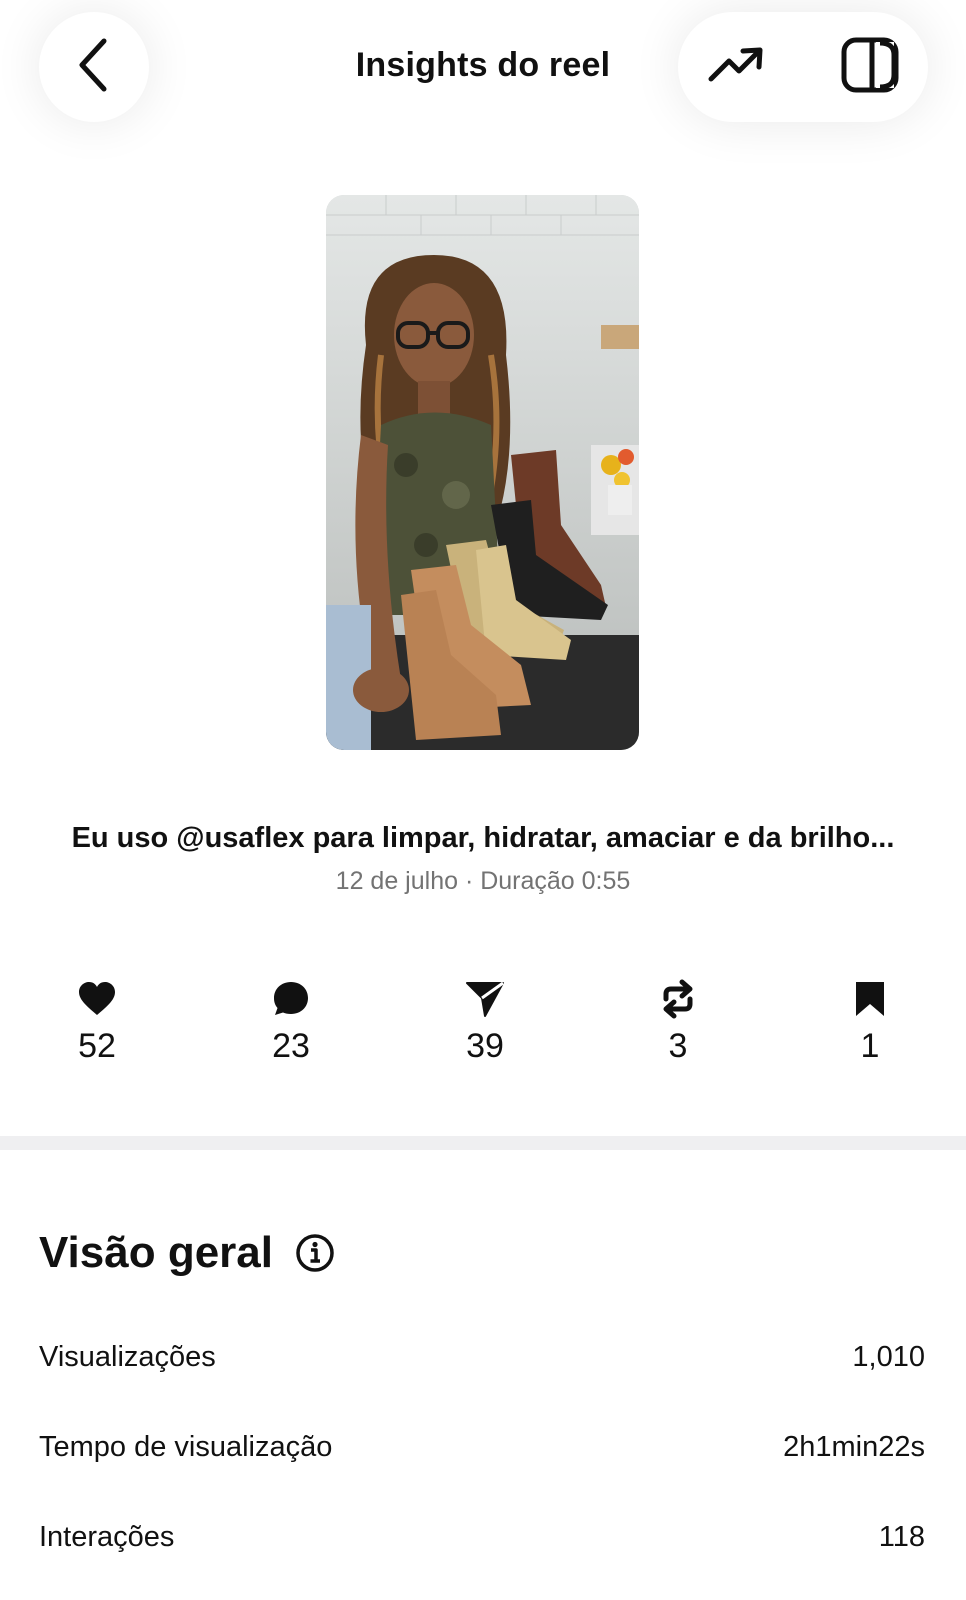  I want to click on panel-button, so click(870, 67).